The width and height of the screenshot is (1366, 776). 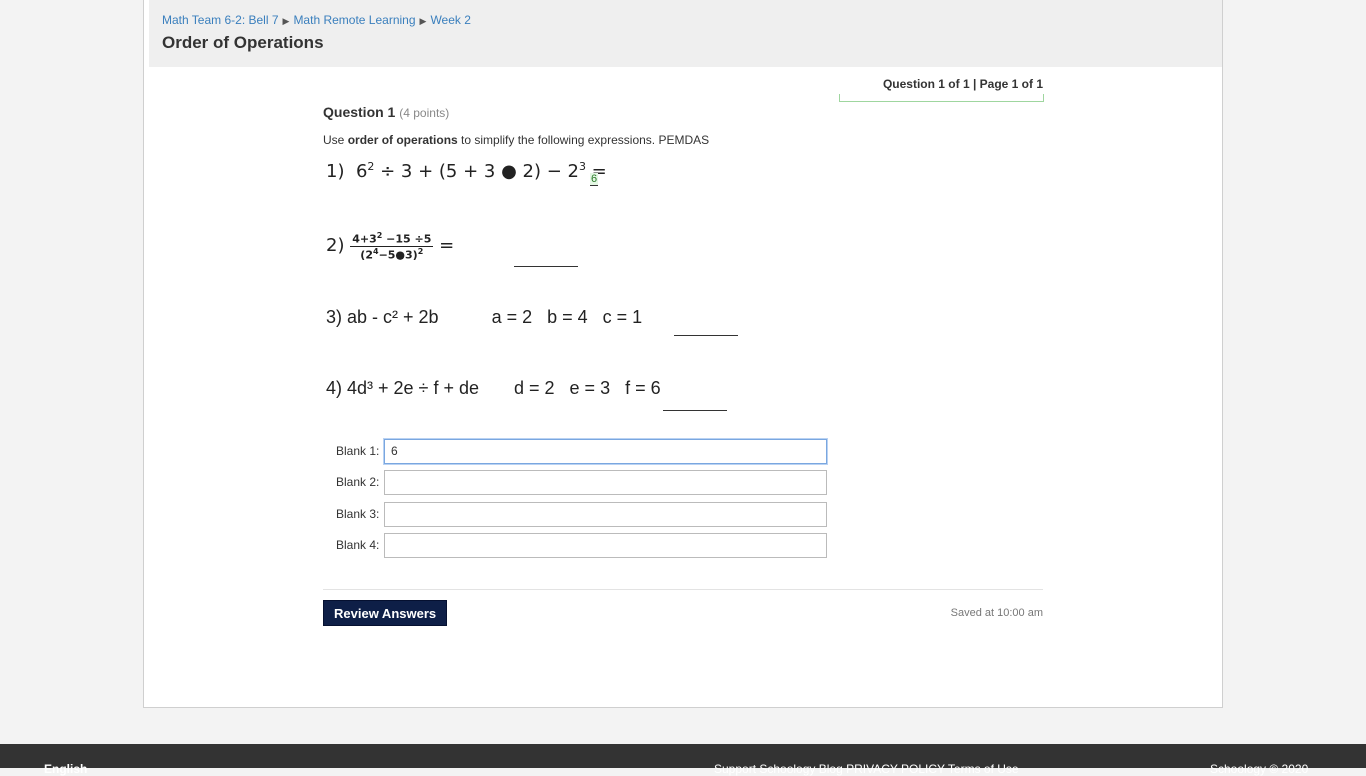 I want to click on blank-row-4: Blank 4:, so click(x=581, y=545).